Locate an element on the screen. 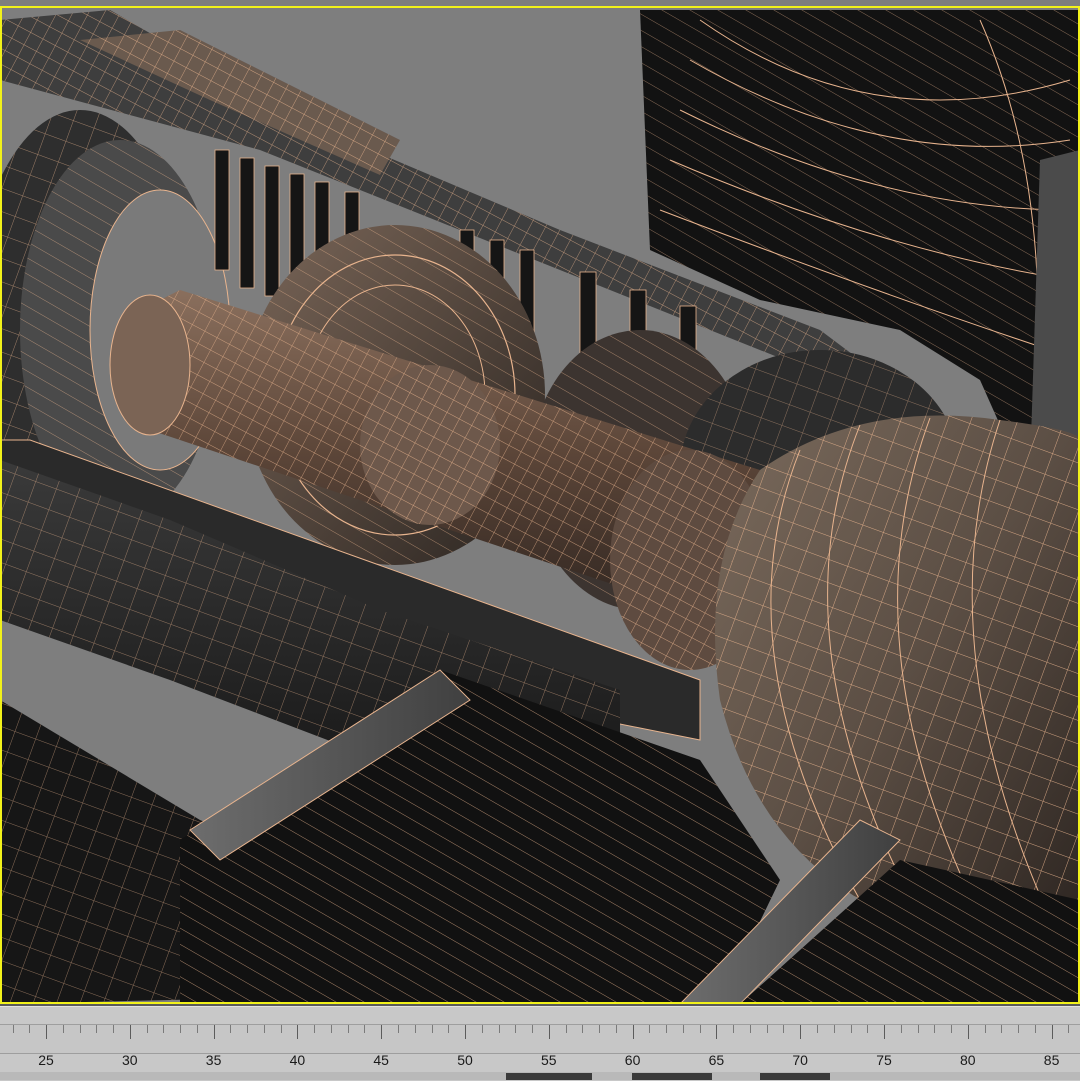  ruler-tick-label: 50 is located at coordinates (465, 1060).